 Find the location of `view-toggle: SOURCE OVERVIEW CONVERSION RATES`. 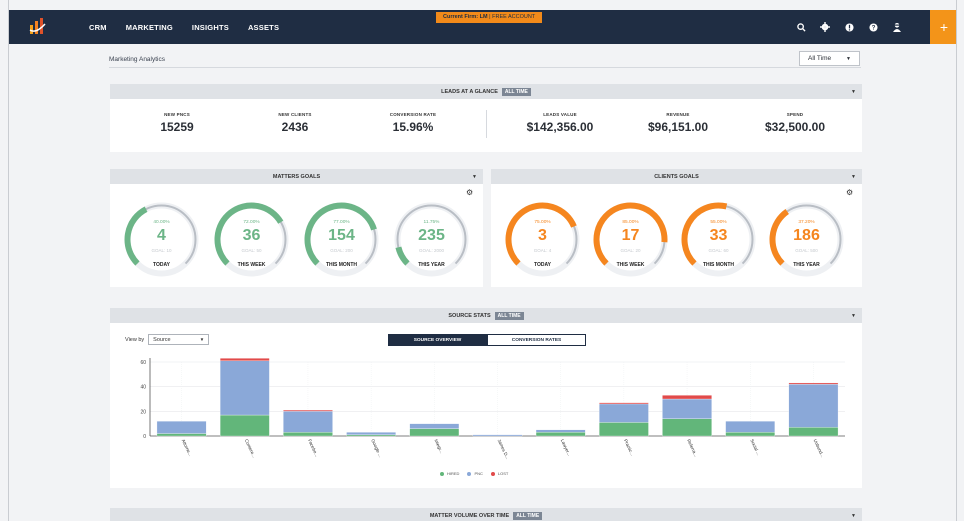

view-toggle: SOURCE OVERVIEW CONVERSION RATES is located at coordinates (487, 340).